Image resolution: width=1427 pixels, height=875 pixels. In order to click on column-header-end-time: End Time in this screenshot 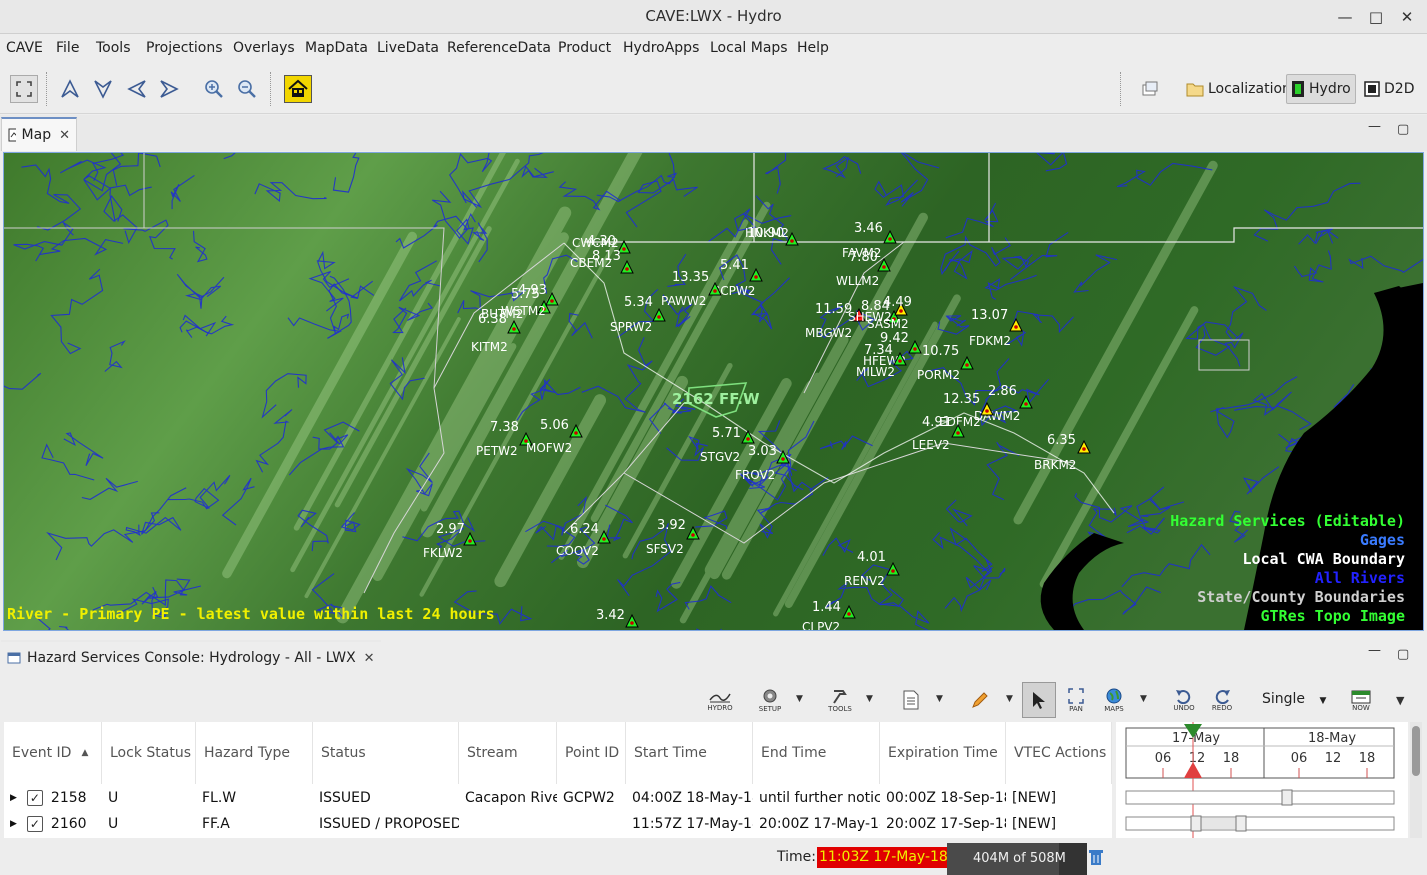, I will do `click(816, 753)`.